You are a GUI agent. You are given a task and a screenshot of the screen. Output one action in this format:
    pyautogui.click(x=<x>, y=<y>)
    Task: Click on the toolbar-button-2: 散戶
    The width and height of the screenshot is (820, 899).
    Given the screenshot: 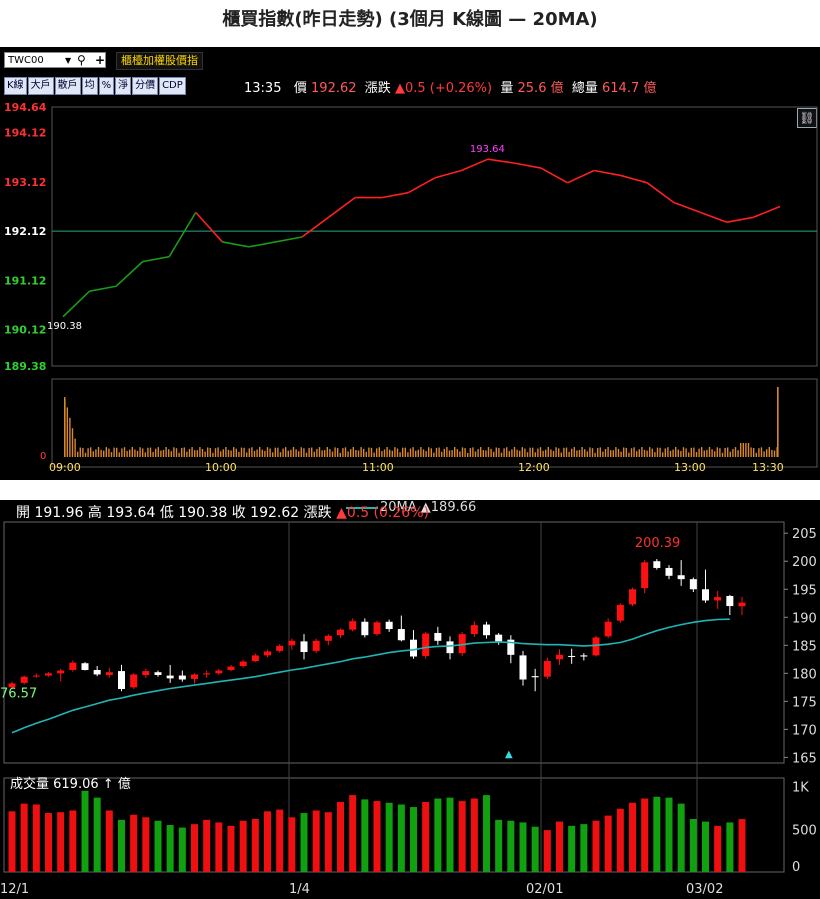 What is the action you would take?
    pyautogui.click(x=67, y=86)
    